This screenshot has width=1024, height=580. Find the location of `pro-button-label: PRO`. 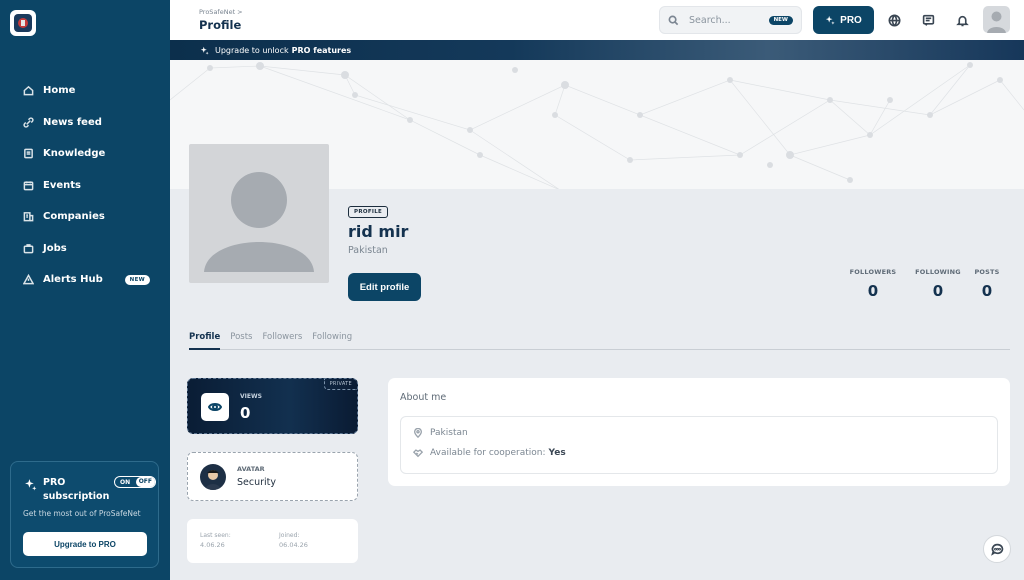

pro-button-label: PRO is located at coordinates (851, 20).